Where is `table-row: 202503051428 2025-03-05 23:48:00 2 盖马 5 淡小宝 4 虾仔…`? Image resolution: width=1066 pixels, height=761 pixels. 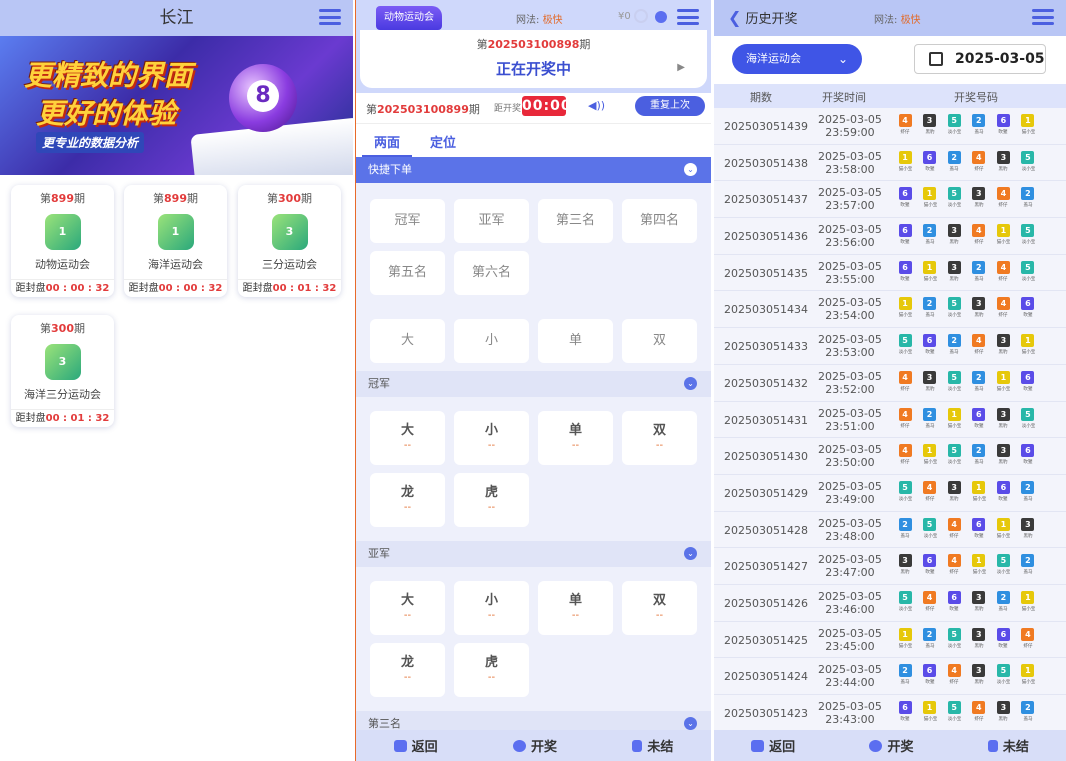 table-row: 202503051428 2025-03-05 23:48:00 2 盖马 5 淡小宝 4 虾仔… is located at coordinates (890, 530).